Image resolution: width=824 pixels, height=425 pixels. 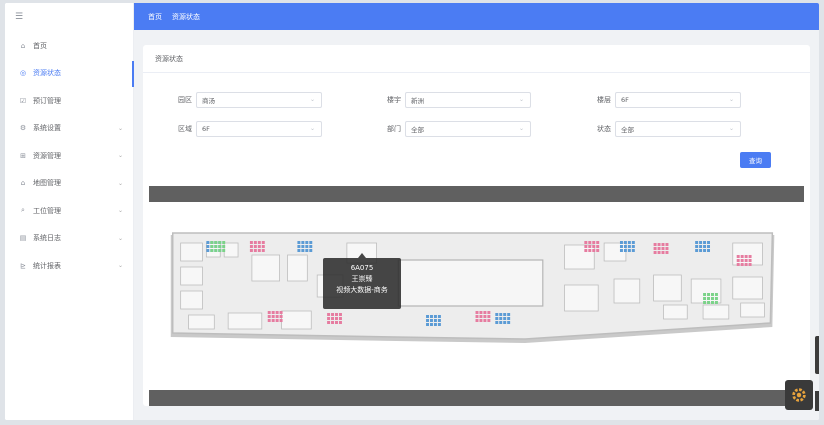 I want to click on area-select: 6F ⌄, so click(x=259, y=129).